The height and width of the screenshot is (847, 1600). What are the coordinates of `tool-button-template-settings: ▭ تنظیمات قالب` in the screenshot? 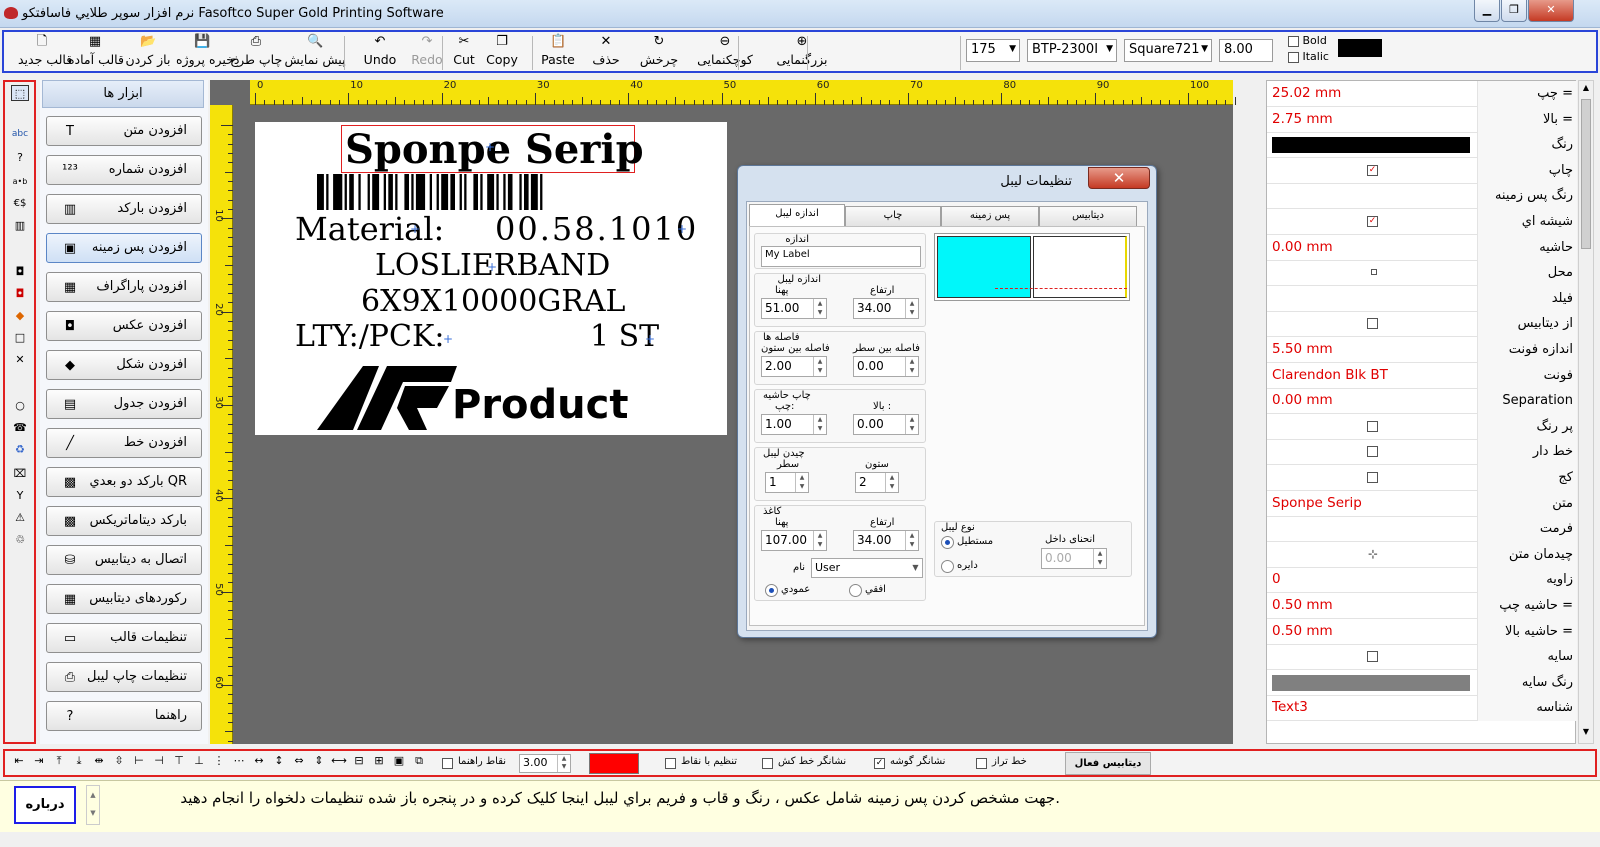 It's located at (124, 638).